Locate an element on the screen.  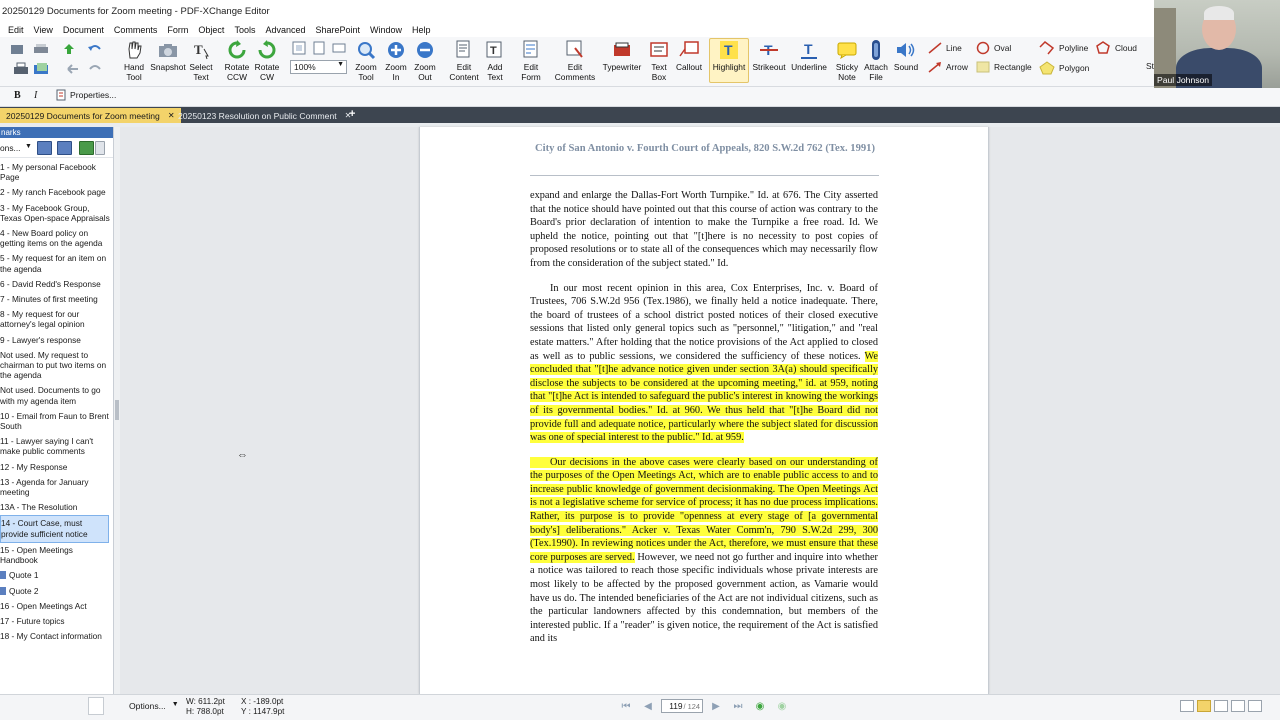
save-icon is located at coordinates (69, 49).